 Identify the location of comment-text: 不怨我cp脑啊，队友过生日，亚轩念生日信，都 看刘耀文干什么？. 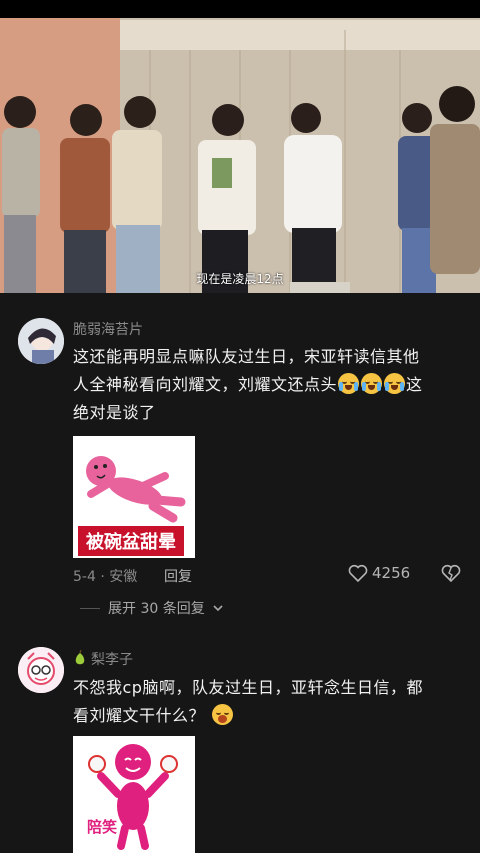
(269, 702).